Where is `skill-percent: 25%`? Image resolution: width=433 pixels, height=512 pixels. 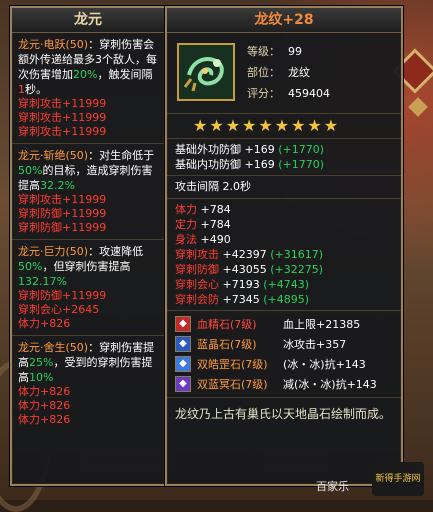 skill-percent: 25% is located at coordinates (41, 362).